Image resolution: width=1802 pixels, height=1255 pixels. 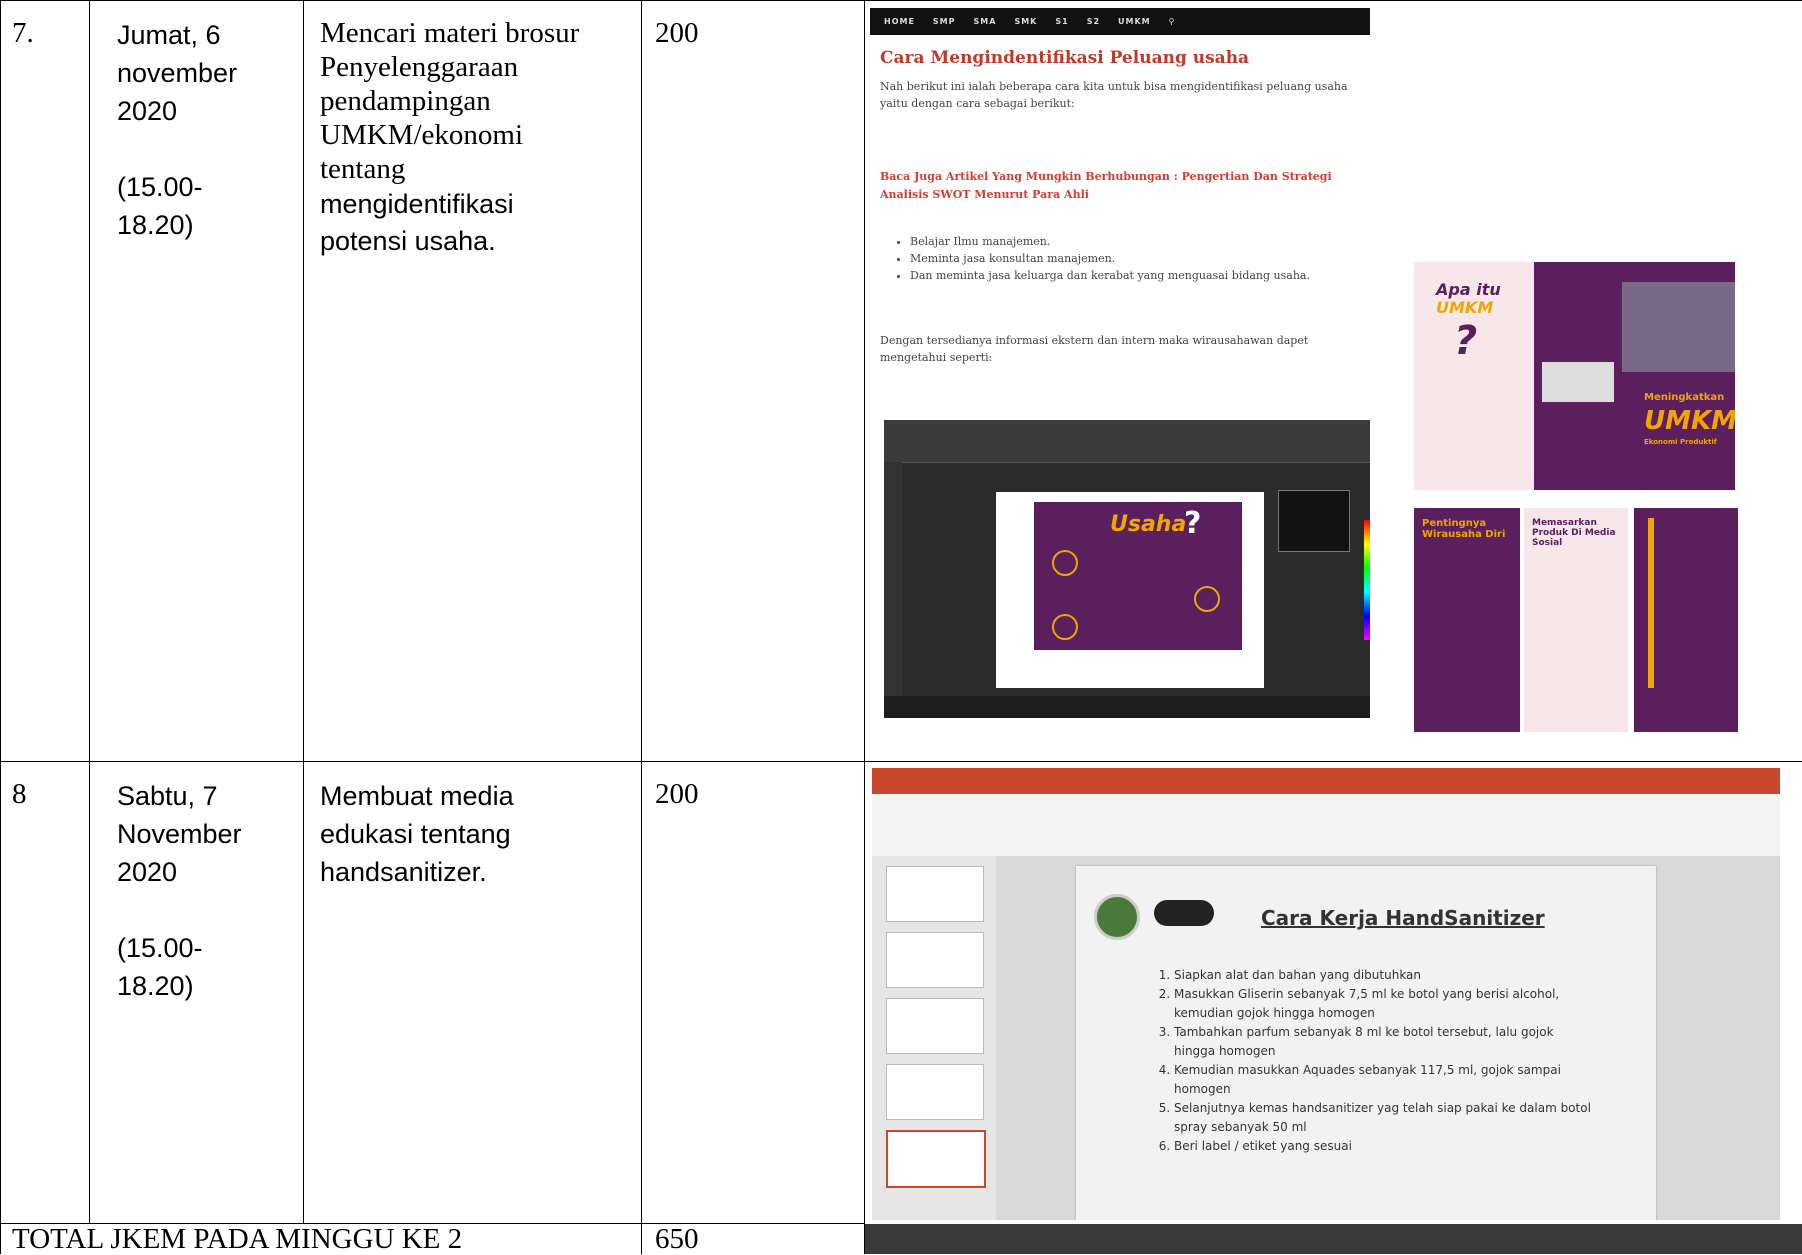 I want to click on list-item: Belajar Ilmu manajemen., so click(x=1140, y=241).